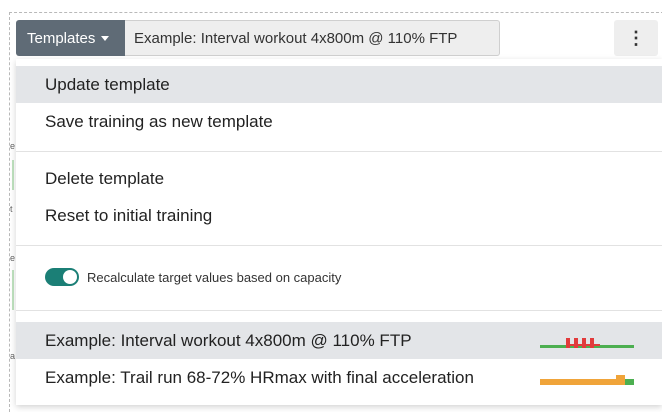 The image size is (662, 412). What do you see at coordinates (578, 382) in the screenshot?
I see `thumbnail-steady-bar` at bounding box center [578, 382].